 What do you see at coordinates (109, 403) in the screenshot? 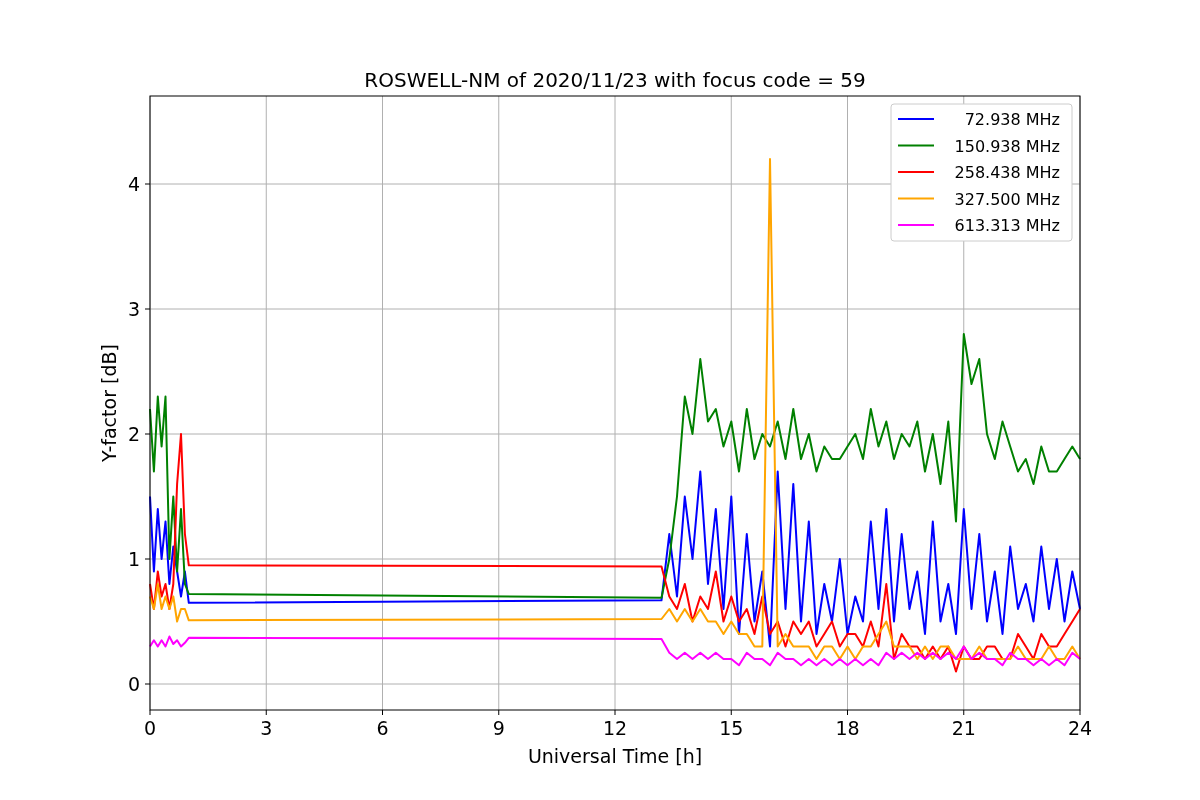
I see `axis-label: Y-factor [dB]` at bounding box center [109, 403].